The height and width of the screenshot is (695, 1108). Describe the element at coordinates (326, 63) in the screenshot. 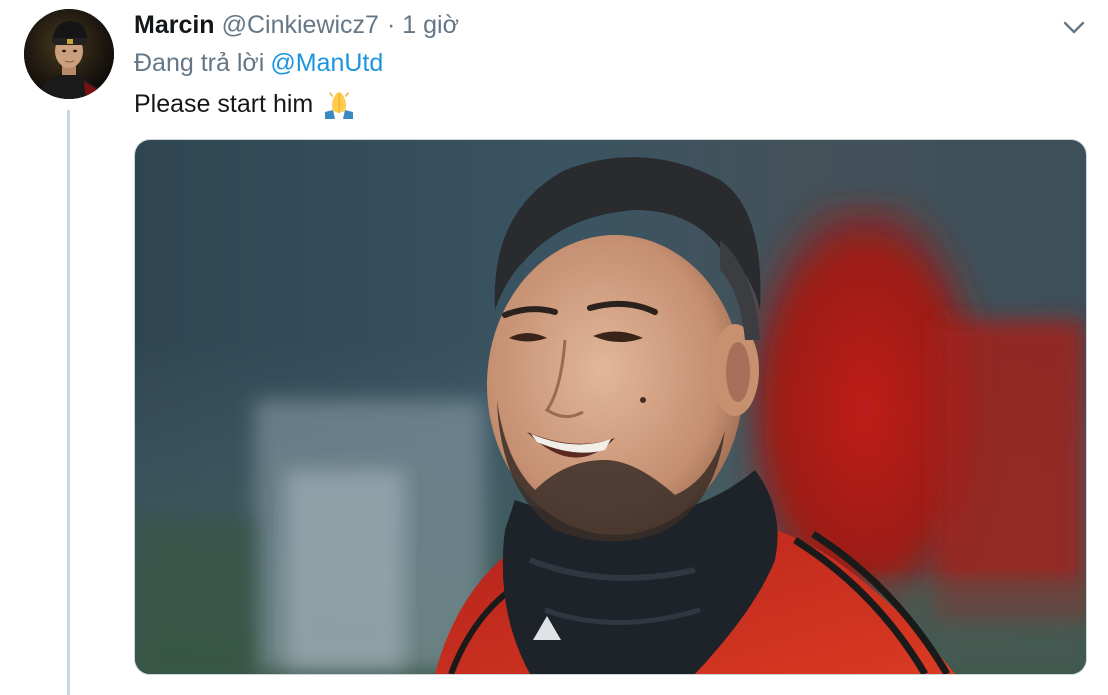

I see `reply-mention-link: @ManUtd` at that location.